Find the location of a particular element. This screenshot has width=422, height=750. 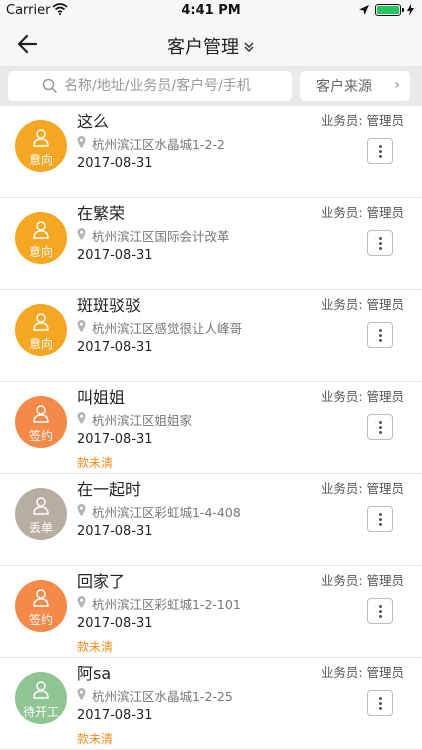

customer-name: 叫姐姐 is located at coordinates (101, 397).